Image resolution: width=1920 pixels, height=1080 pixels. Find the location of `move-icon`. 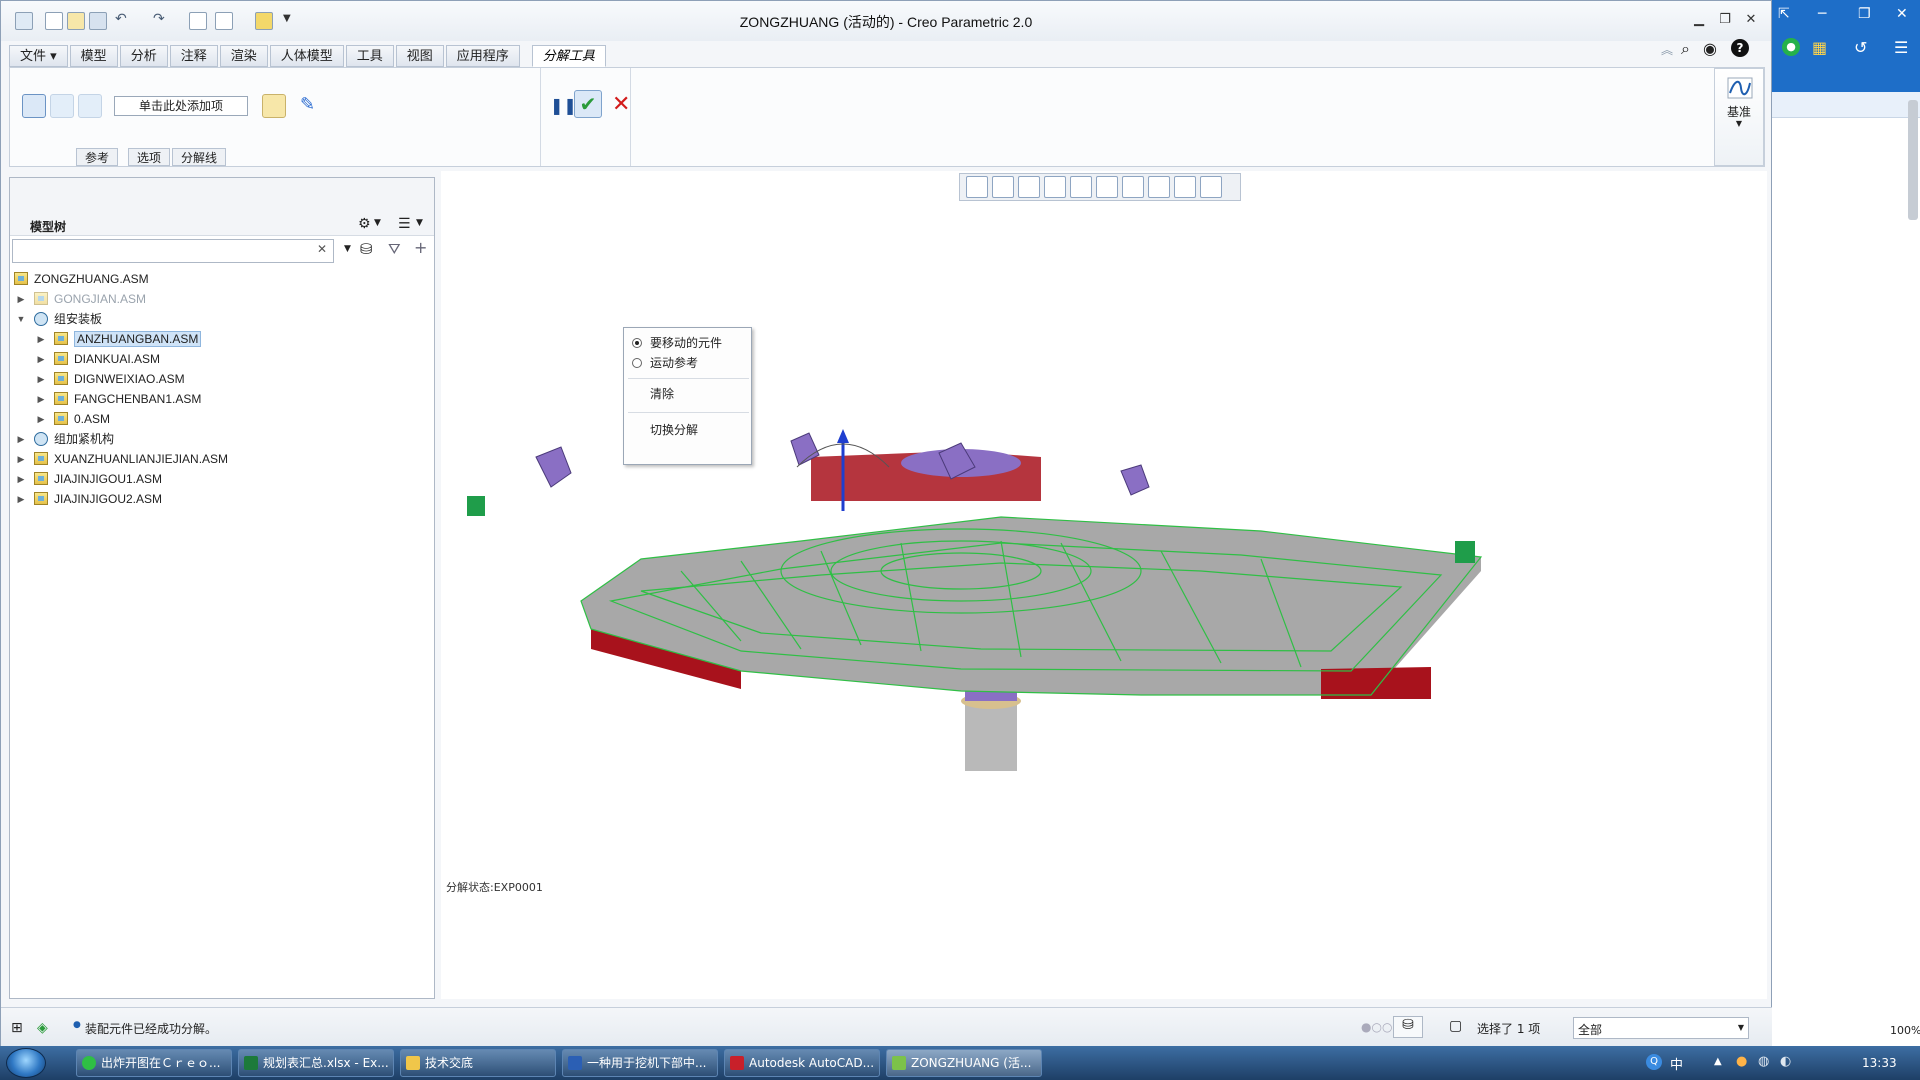

move-icon is located at coordinates (34, 106).